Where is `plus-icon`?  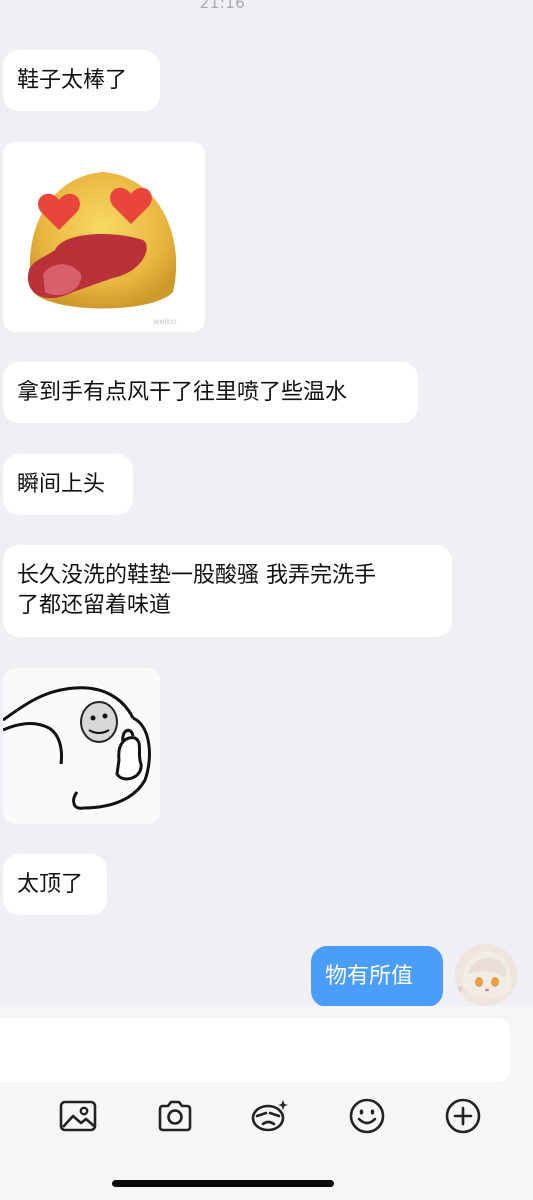 plus-icon is located at coordinates (463, 1116).